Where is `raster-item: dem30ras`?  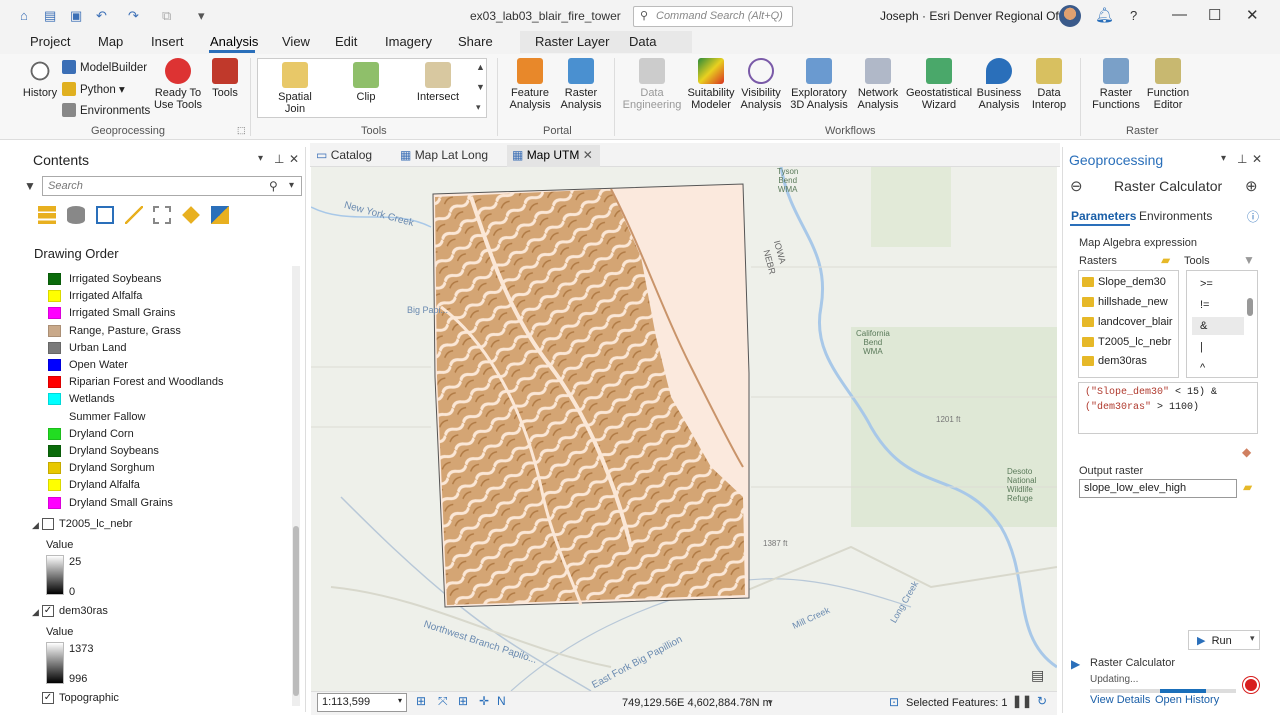 raster-item: dem30ras is located at coordinates (1114, 361).